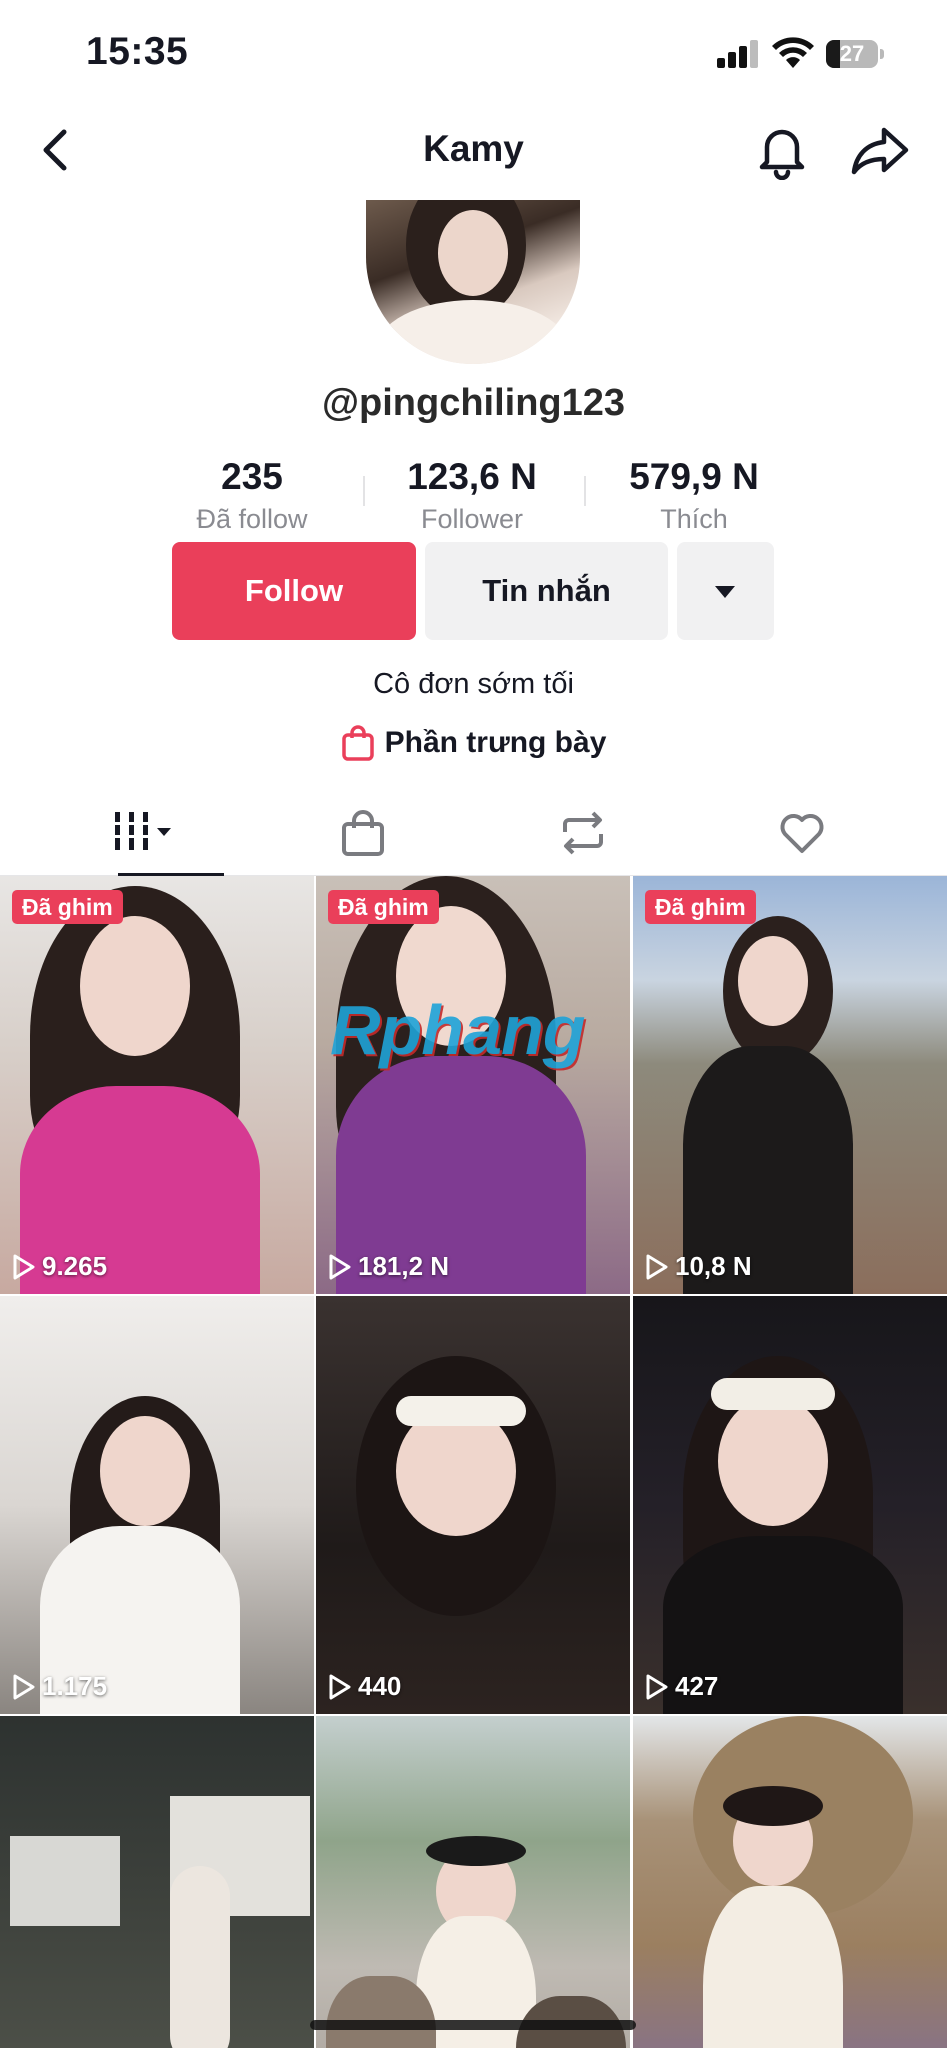 The height and width of the screenshot is (2048, 947). Describe the element at coordinates (404, 1266) in the screenshot. I see `view-count-text: 181,2 N` at that location.